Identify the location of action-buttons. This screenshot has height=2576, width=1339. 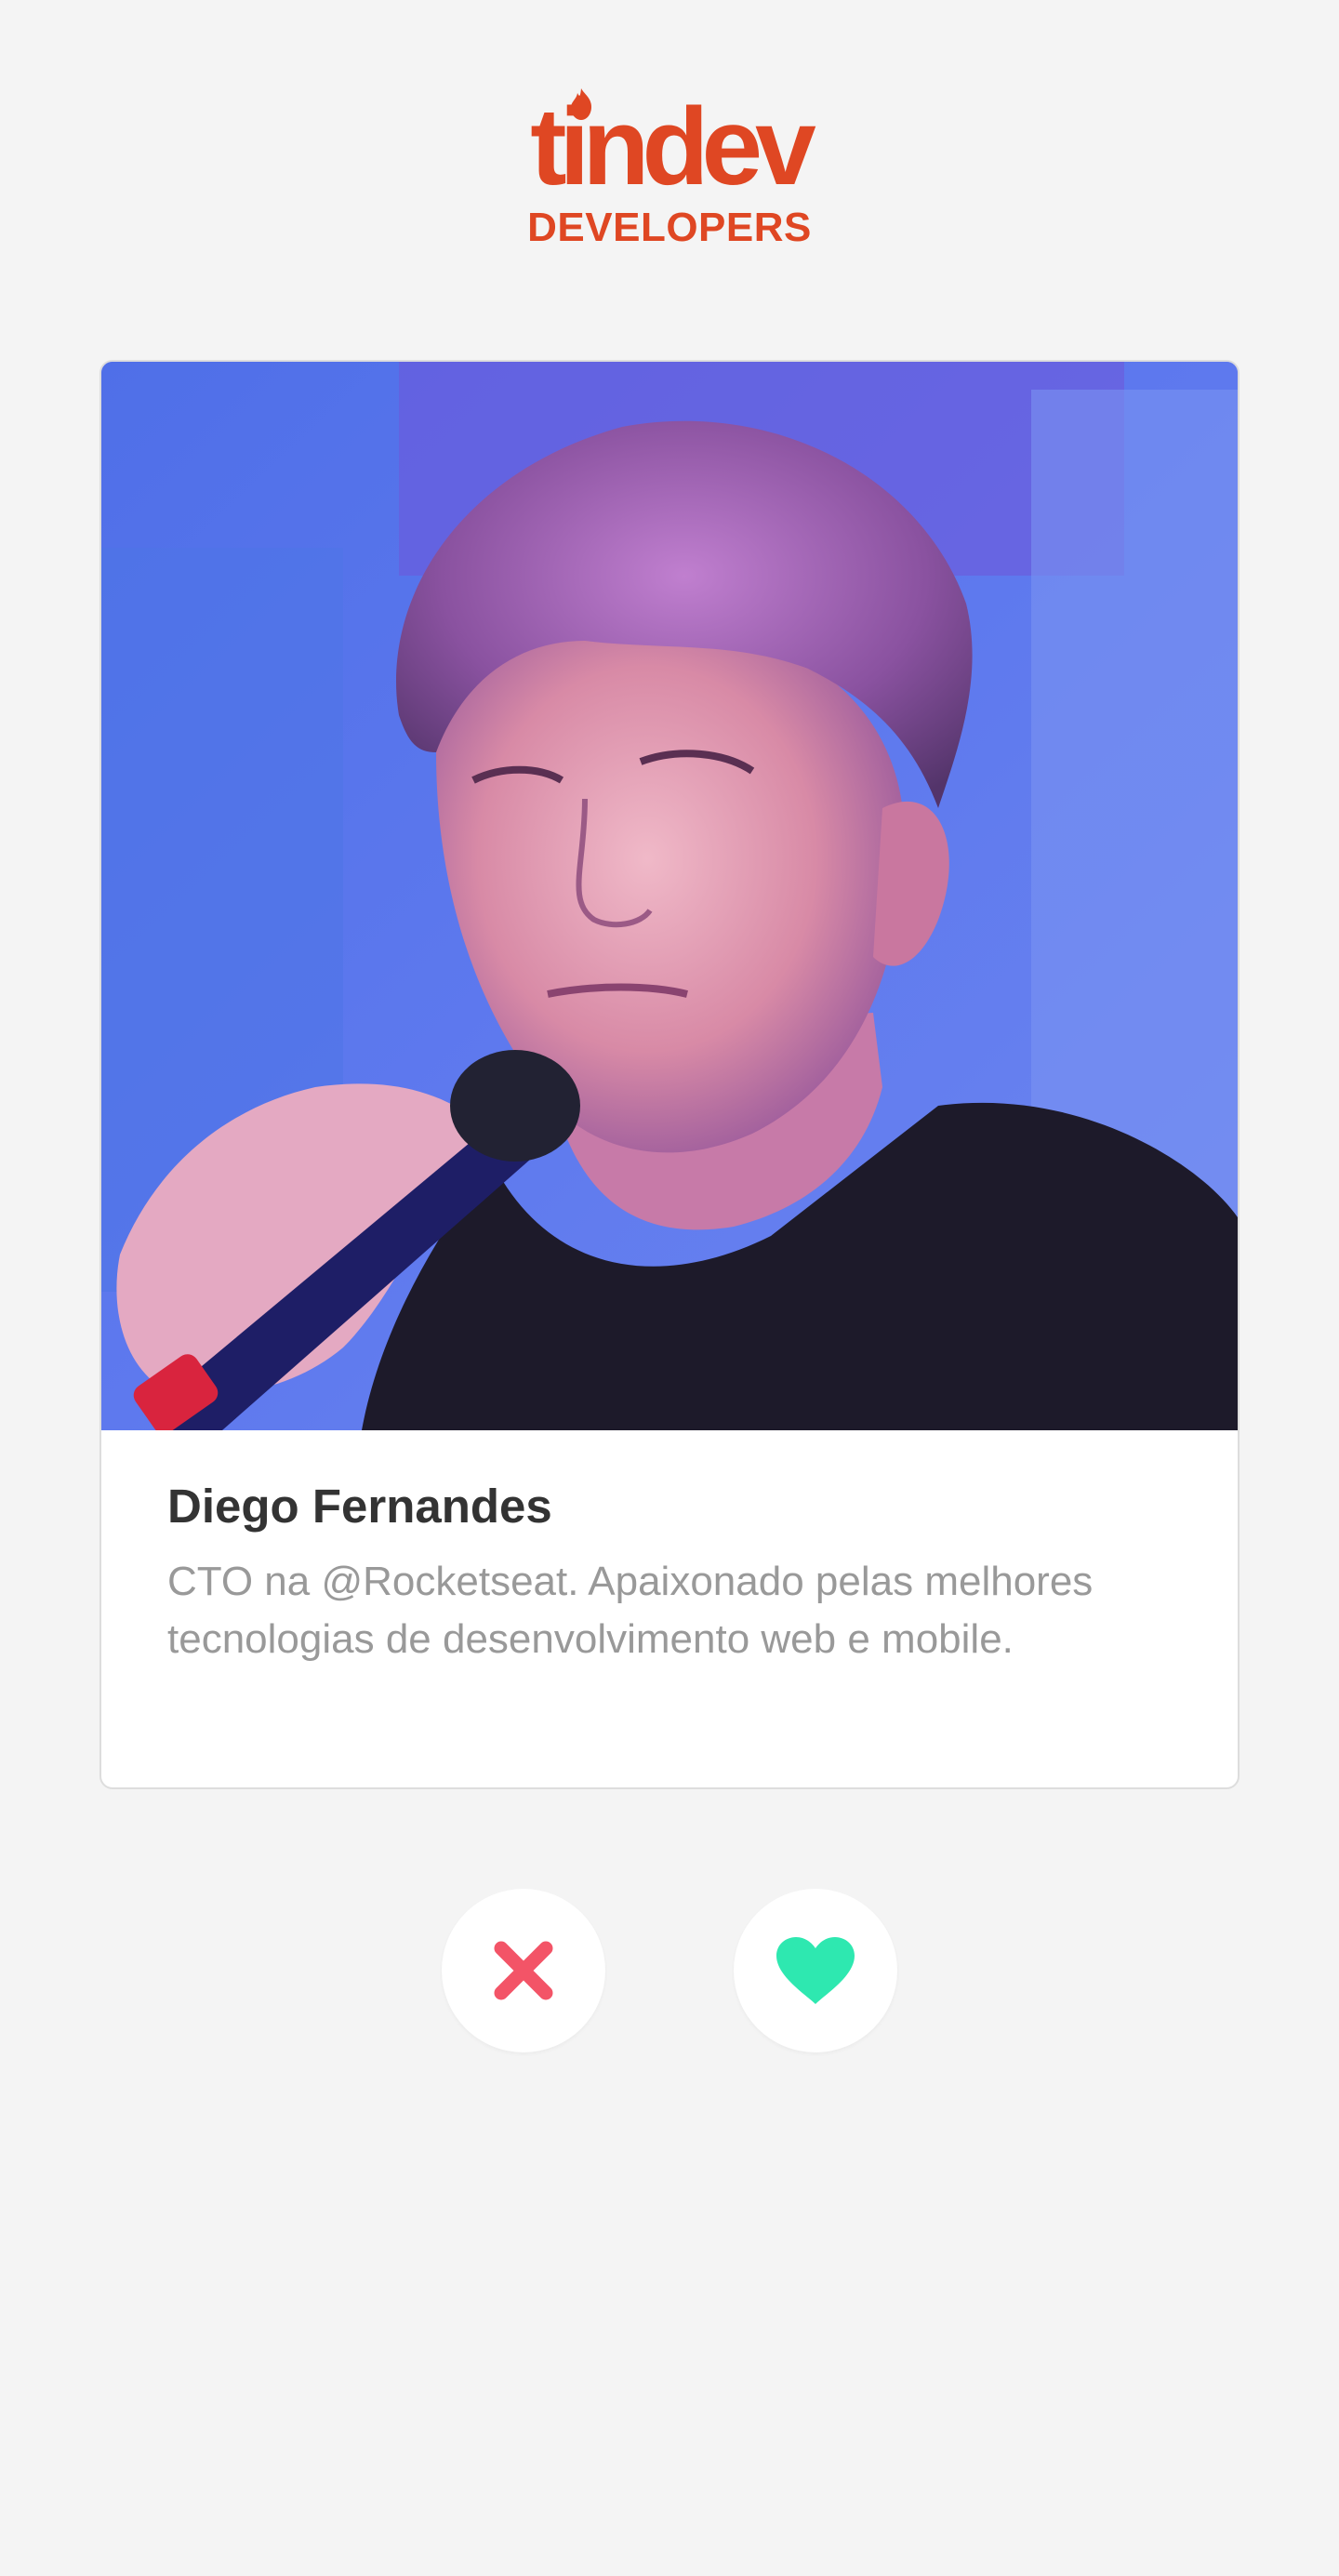
(669, 1970).